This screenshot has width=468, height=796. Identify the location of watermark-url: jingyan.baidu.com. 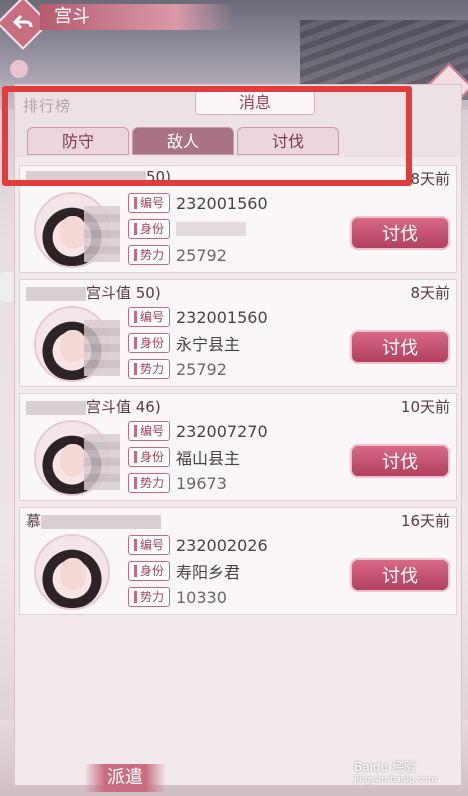
(396, 780).